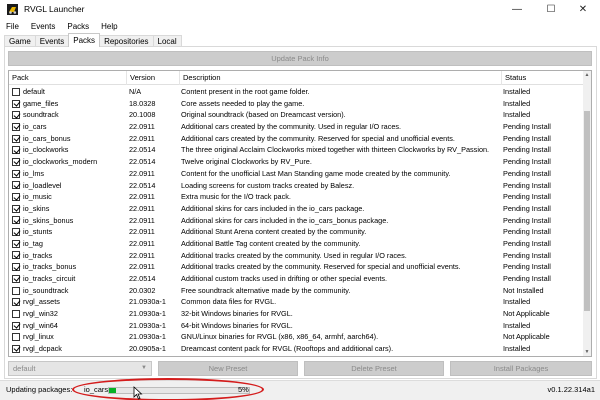 This screenshot has width=600, height=400. I want to click on menu-file: File, so click(12, 26).